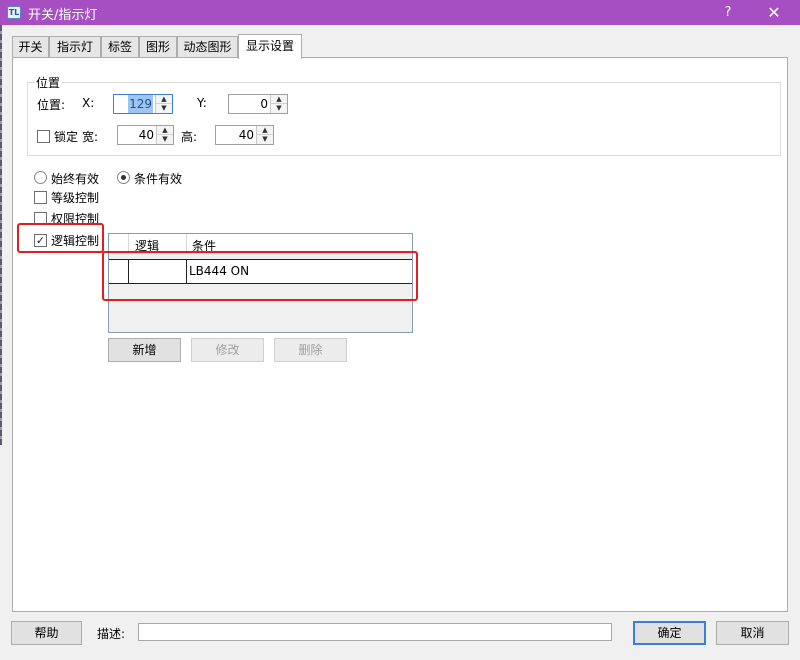 Image resolution: width=800 pixels, height=660 pixels. What do you see at coordinates (51, 105) in the screenshot?
I see `position-label: 位置:` at bounding box center [51, 105].